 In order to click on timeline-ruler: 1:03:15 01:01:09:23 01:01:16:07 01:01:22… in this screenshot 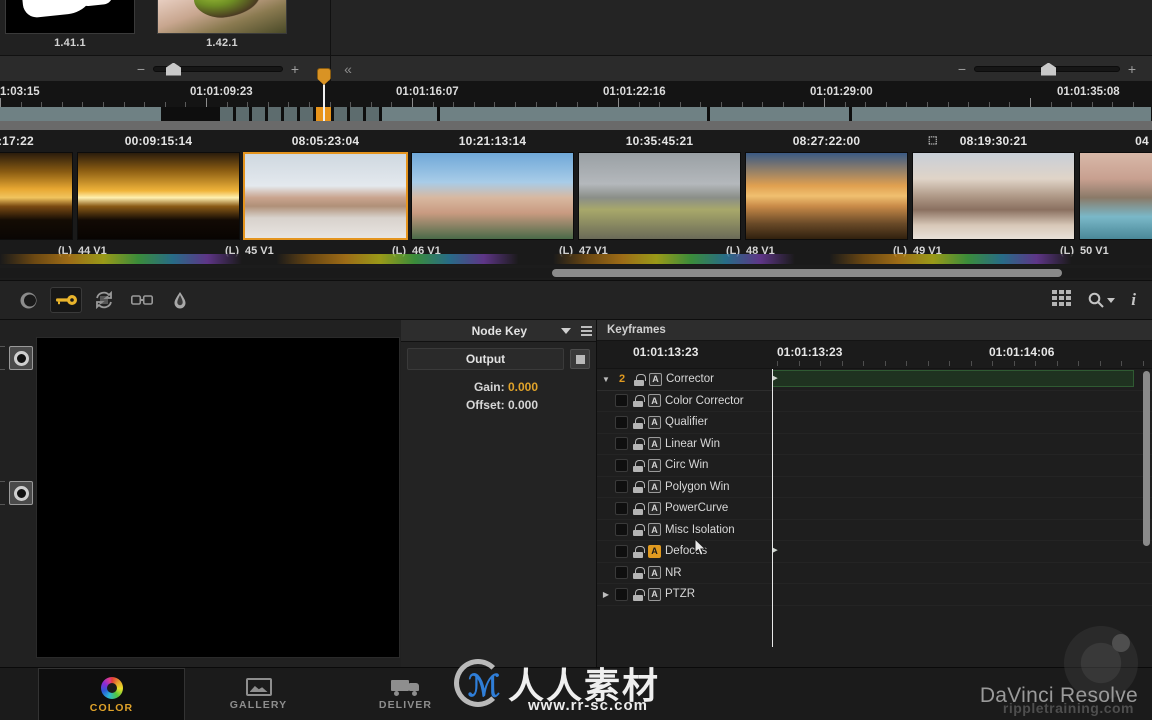, I will do `click(576, 94)`.